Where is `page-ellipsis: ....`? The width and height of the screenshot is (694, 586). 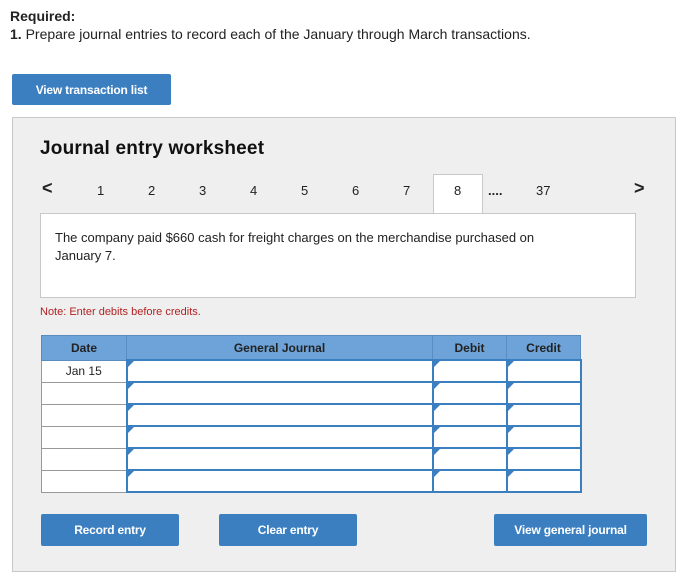
page-ellipsis: .... is located at coordinates (495, 190).